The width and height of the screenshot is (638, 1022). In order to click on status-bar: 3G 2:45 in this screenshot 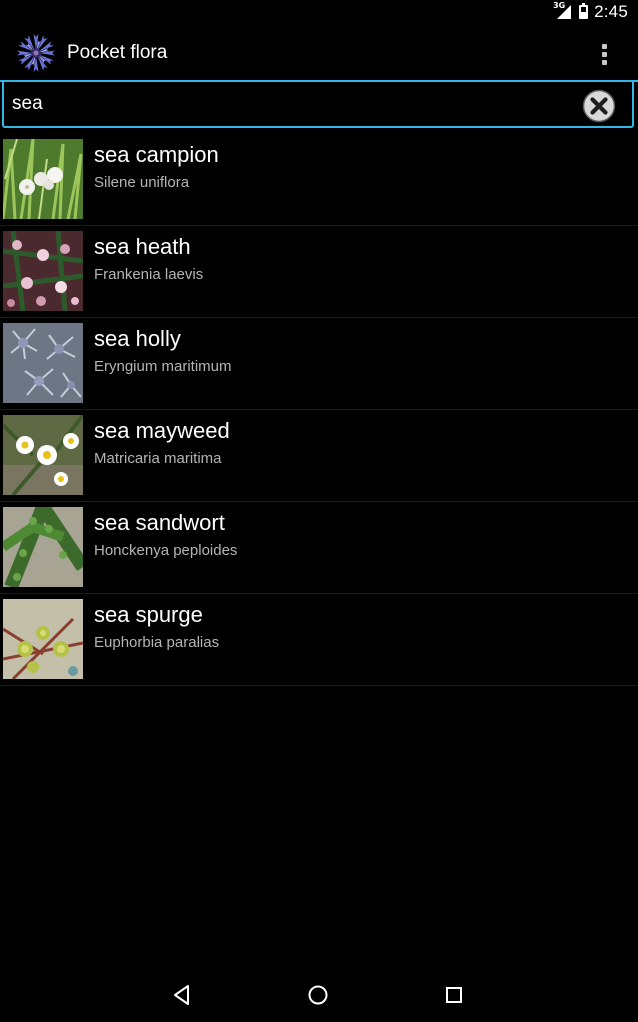, I will do `click(319, 12)`.